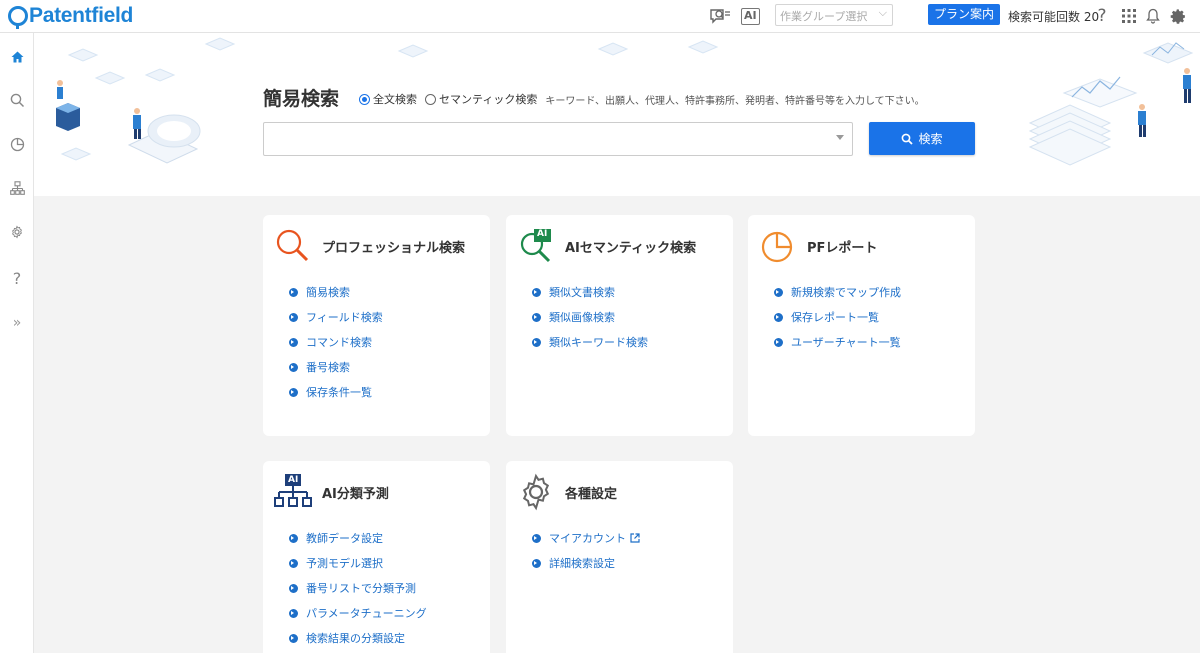 Image resolution: width=1200 pixels, height=653 pixels. I want to click on page-title: 簡易検索, so click(301, 99).